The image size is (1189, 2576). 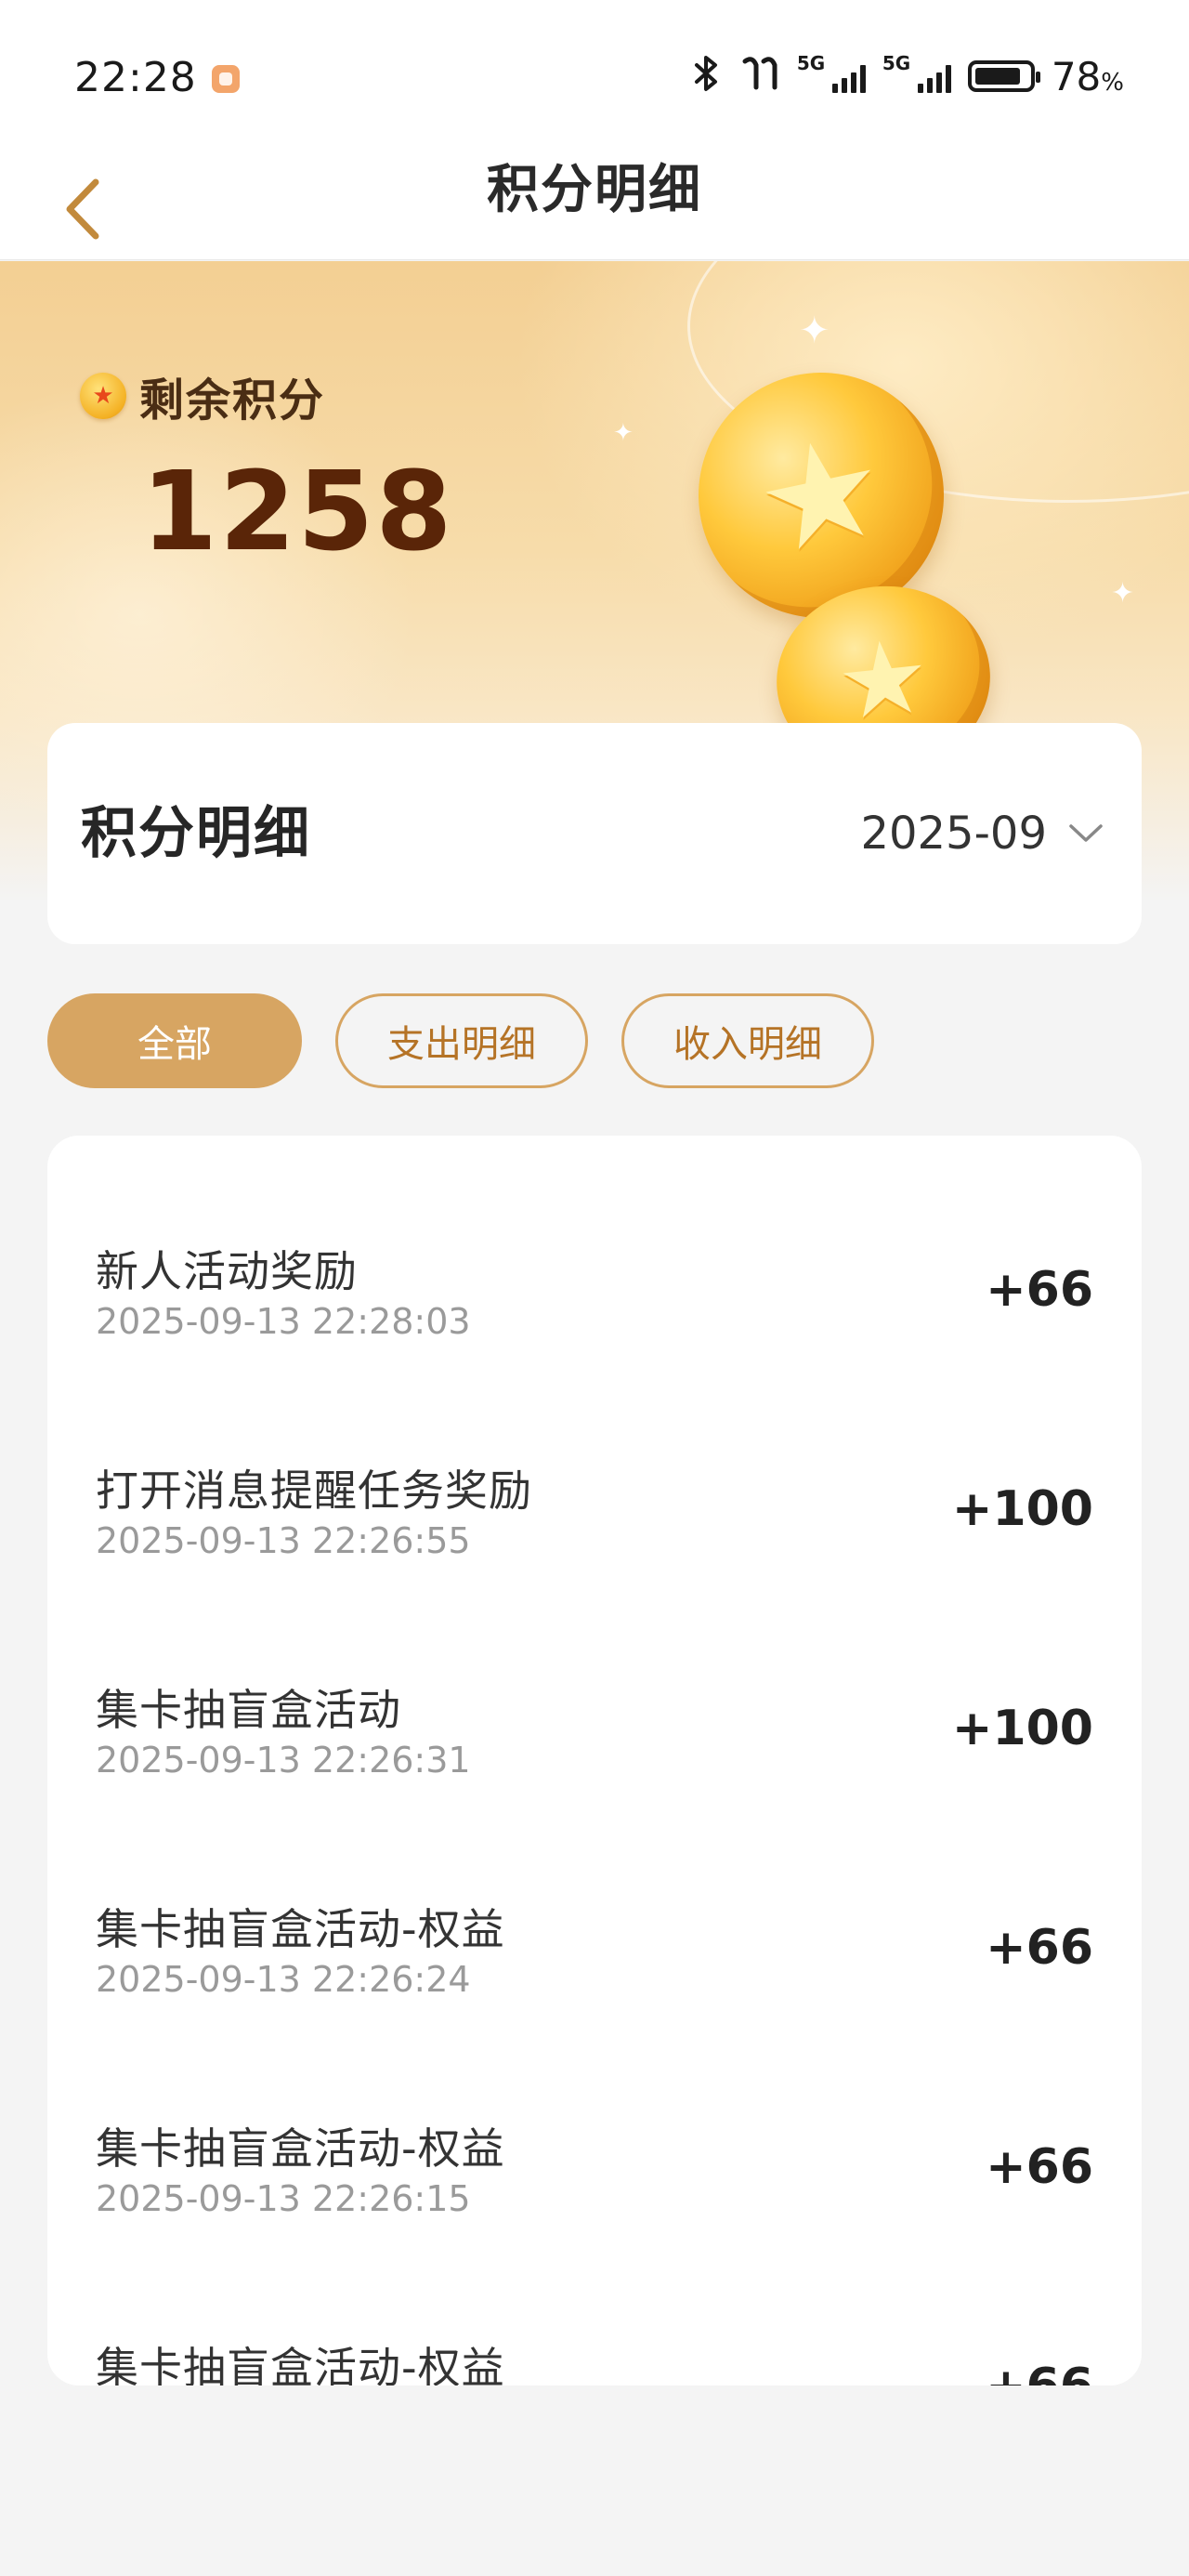 What do you see at coordinates (831, 72) in the screenshot?
I see `signal-icon-sim1: 5G` at bounding box center [831, 72].